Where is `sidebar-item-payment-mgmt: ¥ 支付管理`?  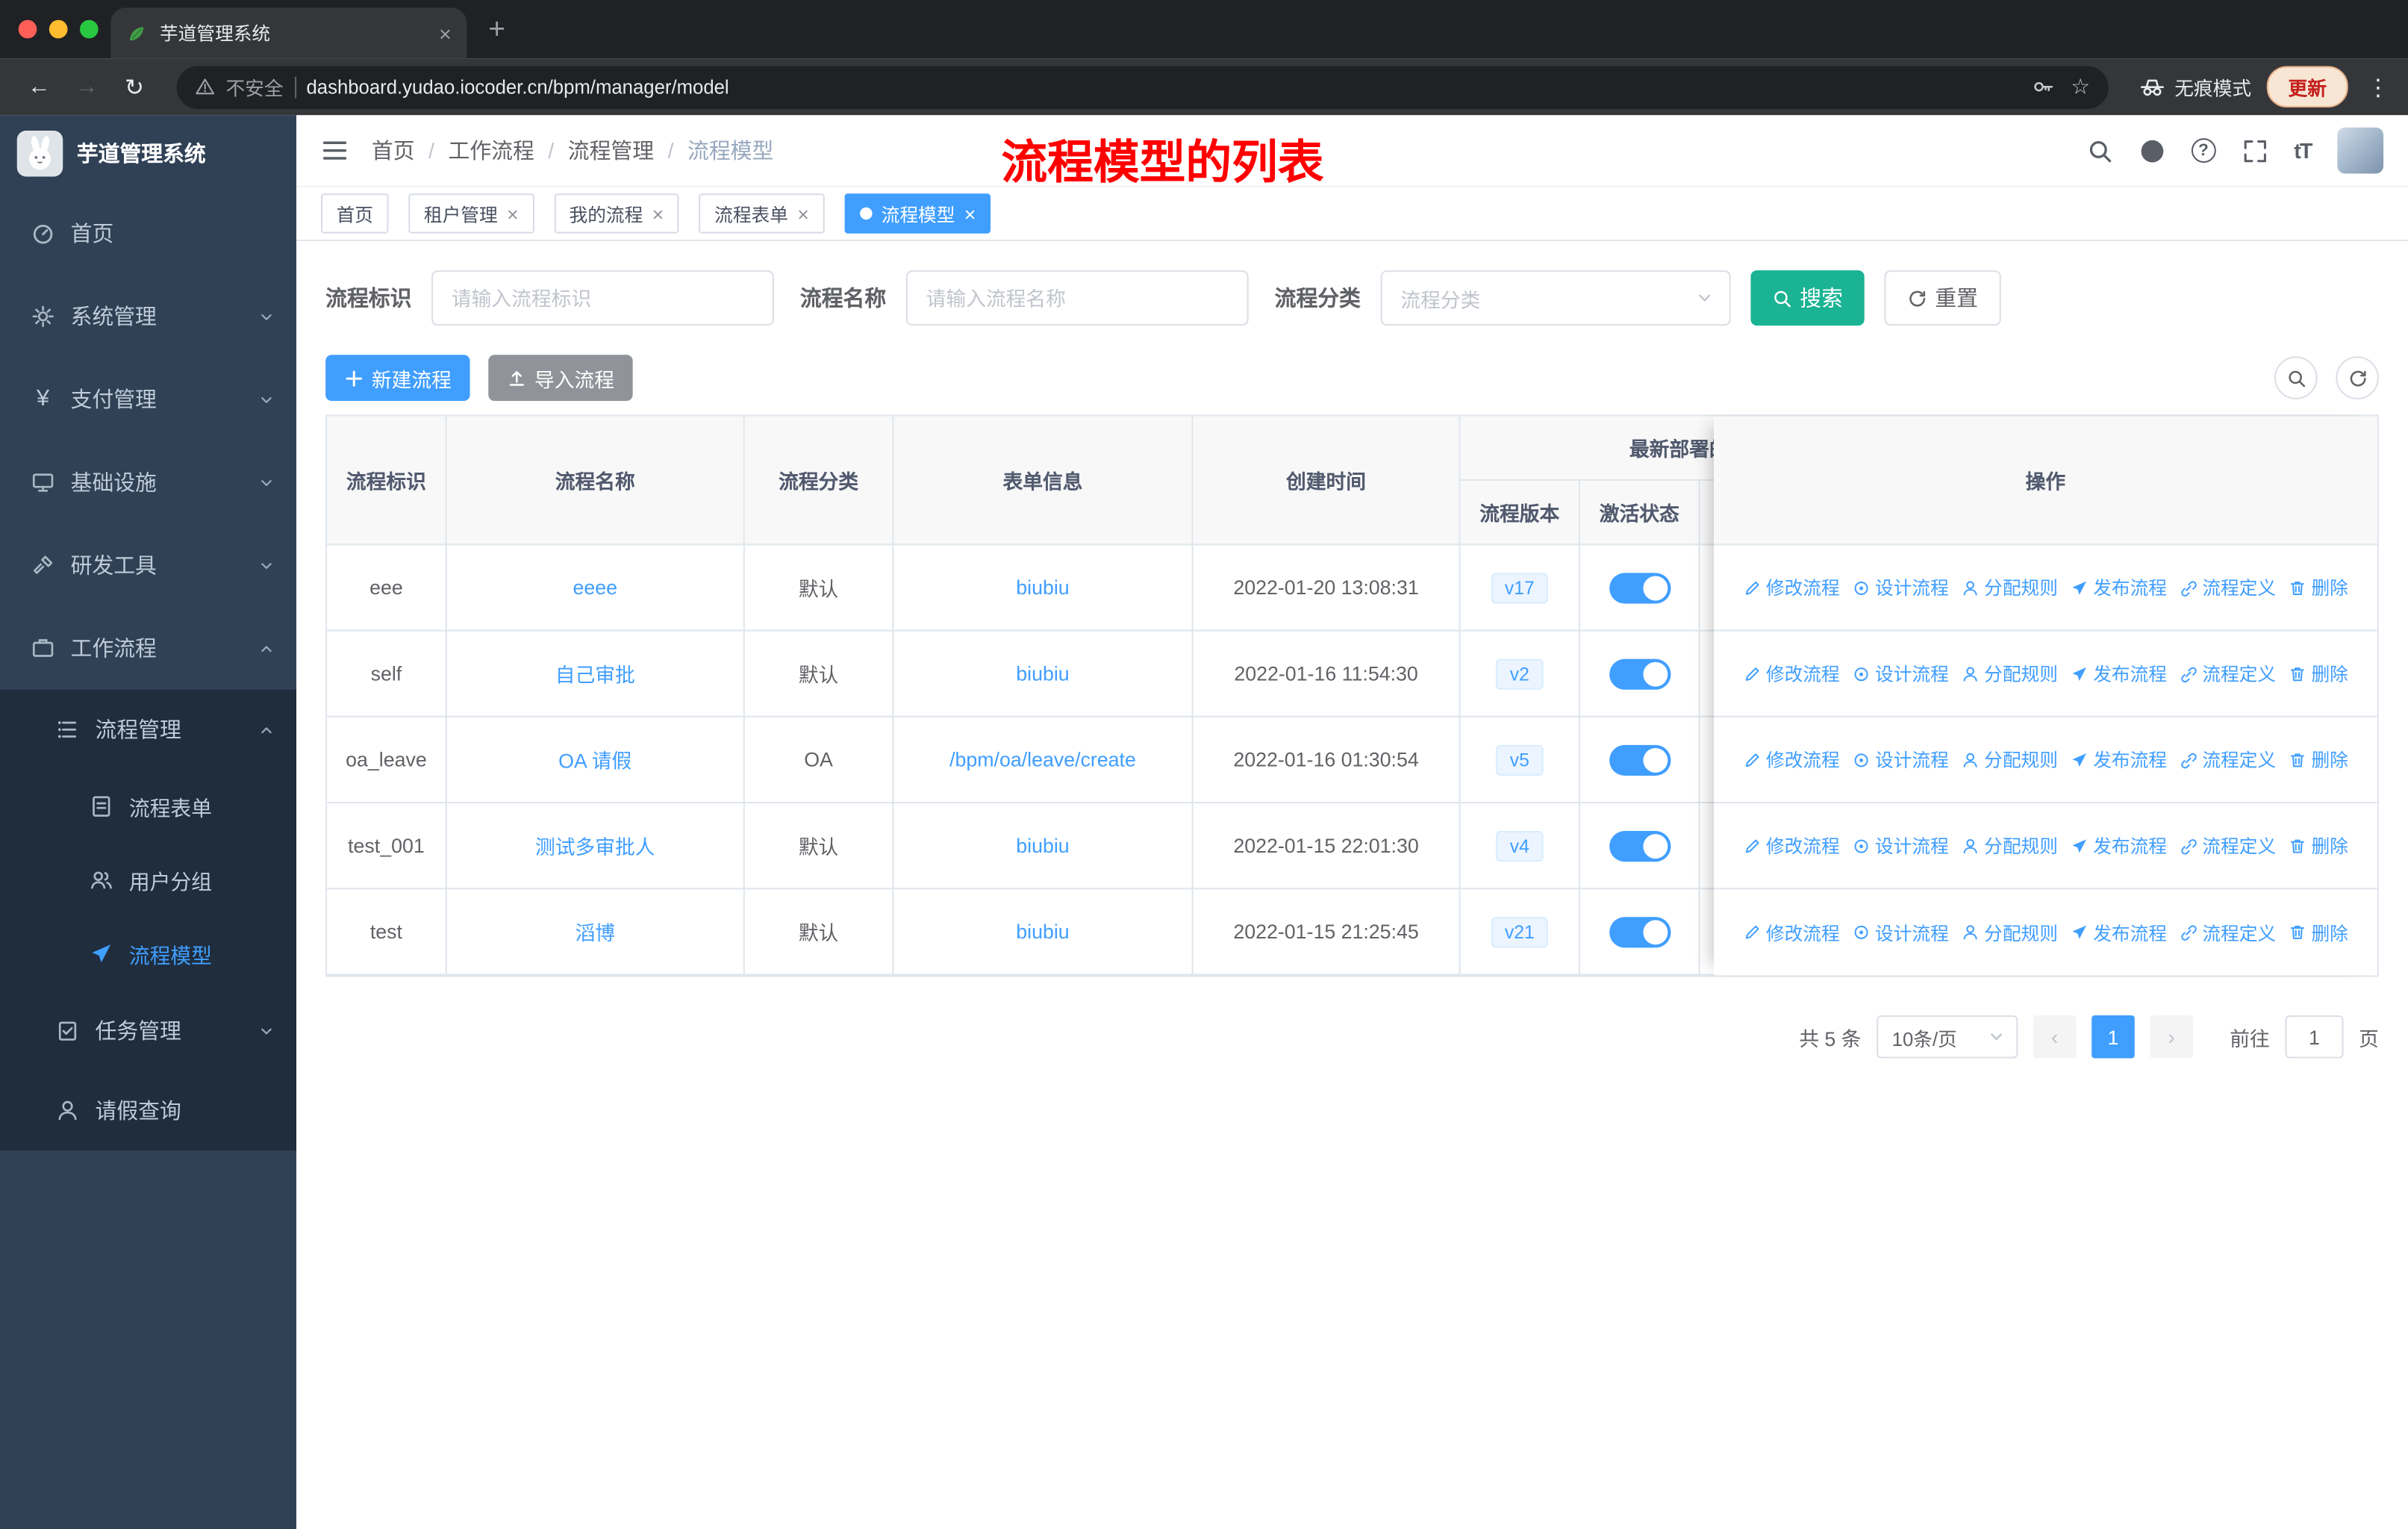 sidebar-item-payment-mgmt: ¥ 支付管理 is located at coordinates (148, 399).